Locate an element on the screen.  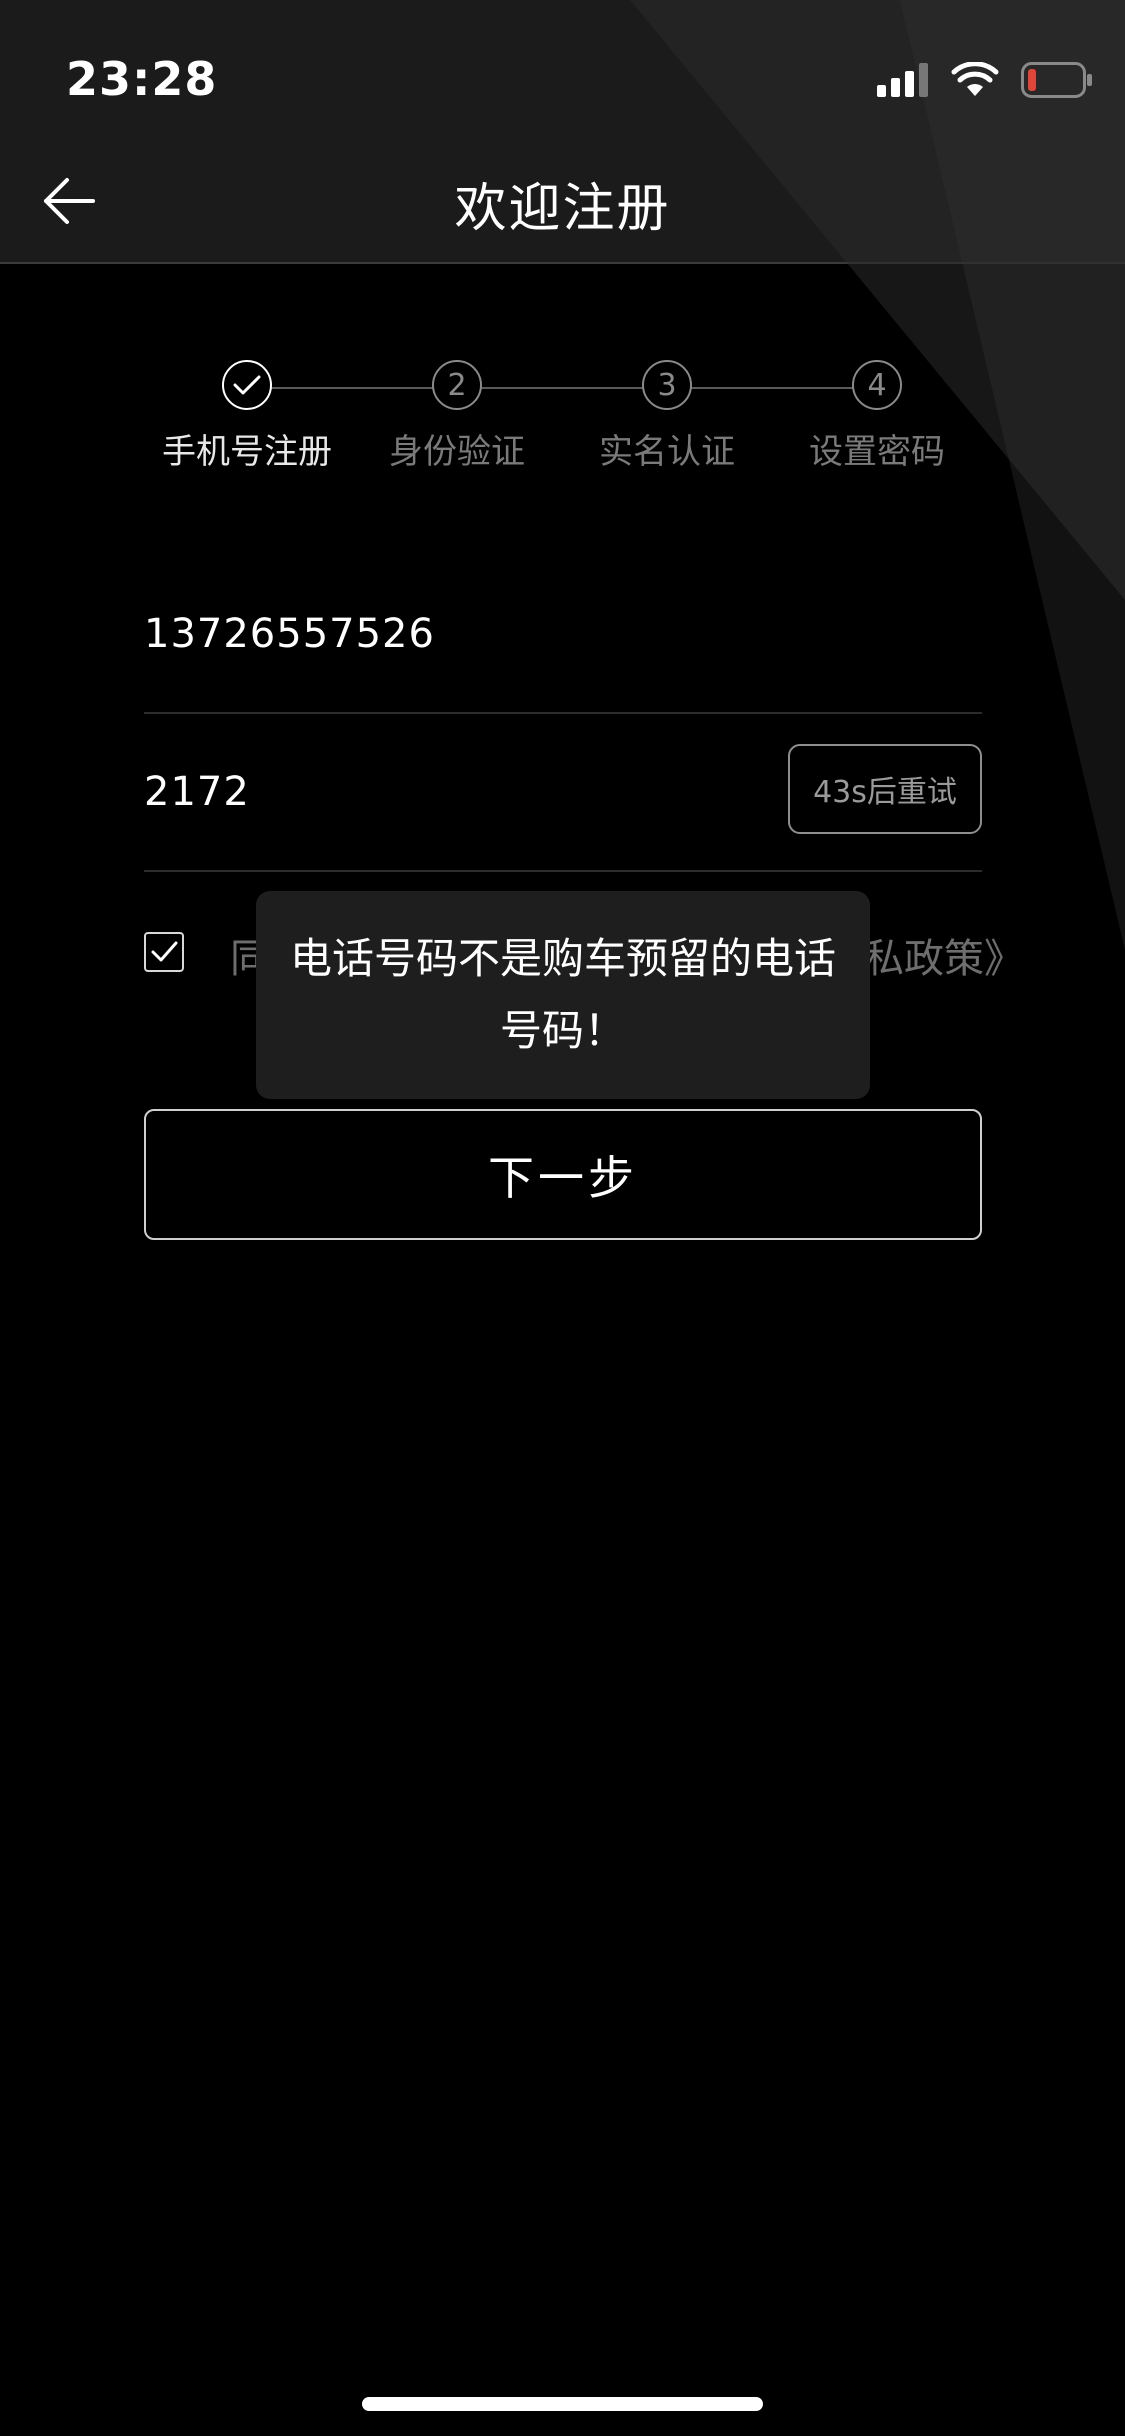
agree-checkbox is located at coordinates (164, 952).